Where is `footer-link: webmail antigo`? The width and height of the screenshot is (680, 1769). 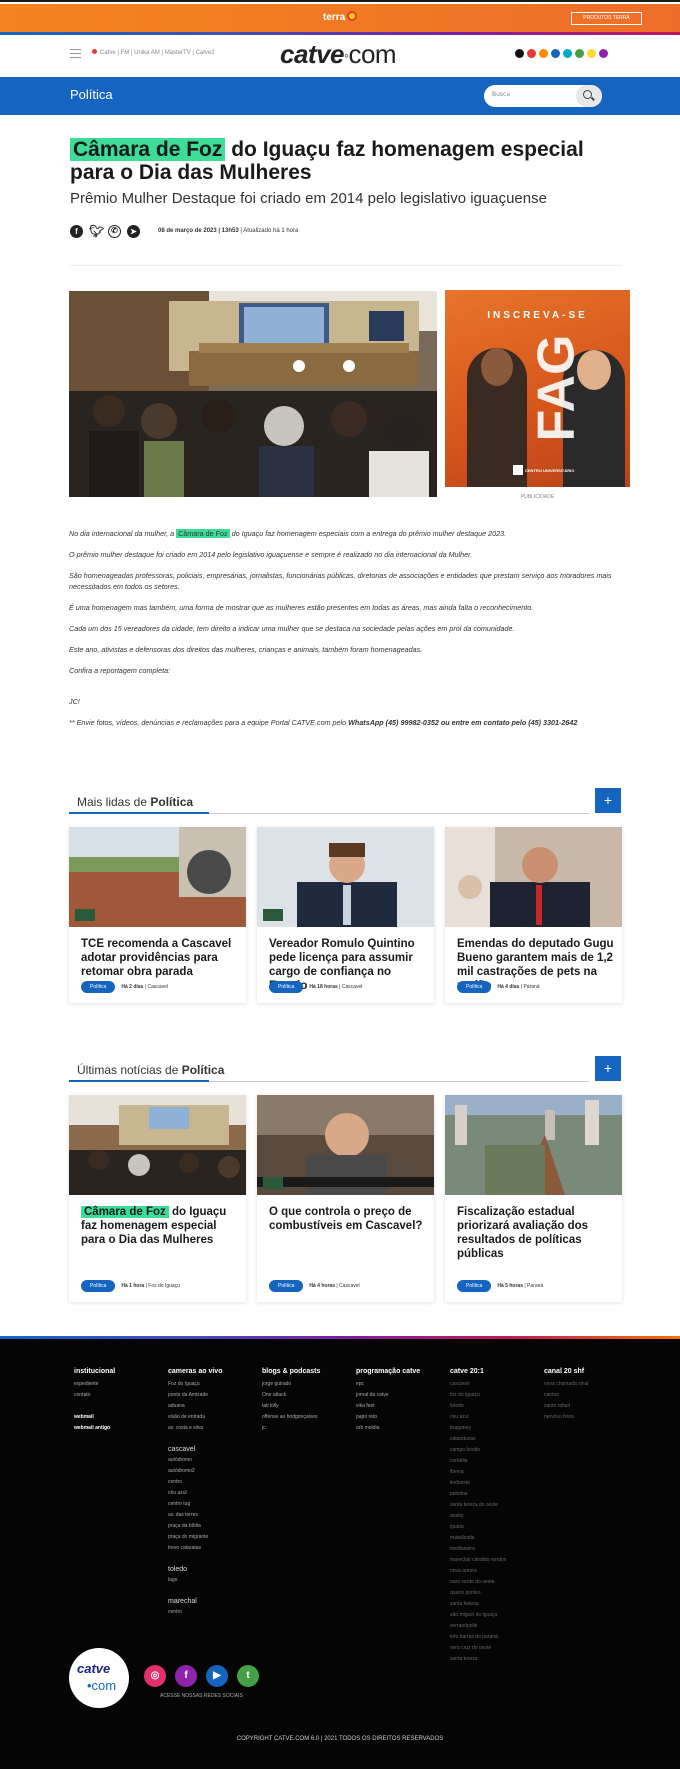
footer-link: webmail antigo is located at coordinates (94, 1428).